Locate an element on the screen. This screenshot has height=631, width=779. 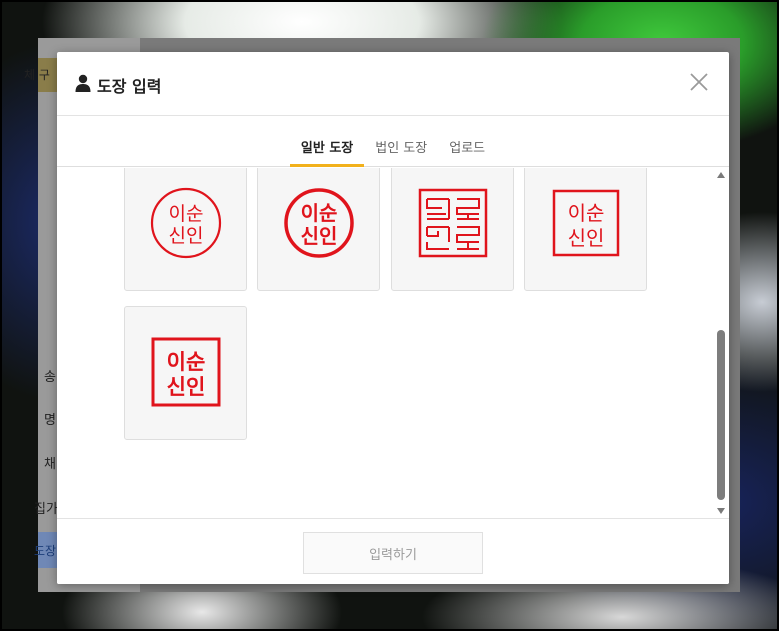
stamp-option-square-bold: 이순 신인 is located at coordinates (185, 373).